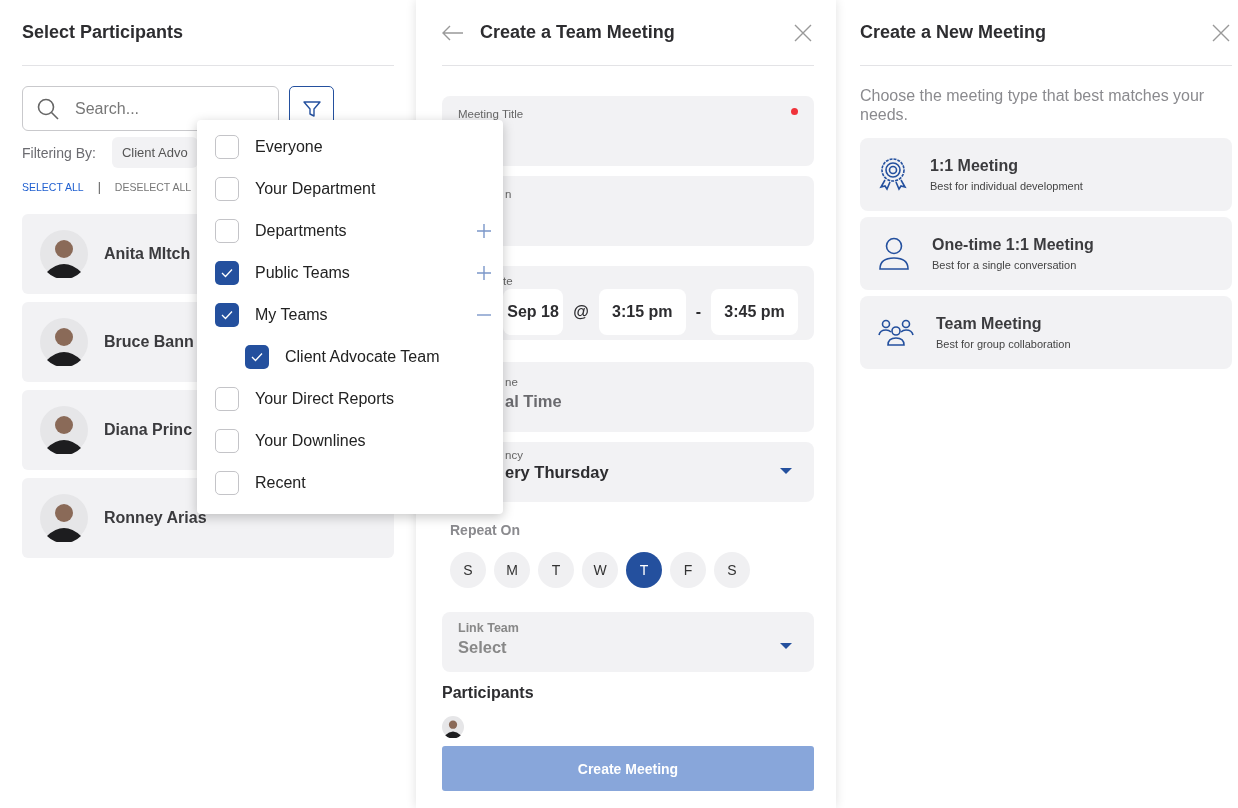  What do you see at coordinates (491, 114) in the screenshot?
I see `field-label: Meeting Title` at bounding box center [491, 114].